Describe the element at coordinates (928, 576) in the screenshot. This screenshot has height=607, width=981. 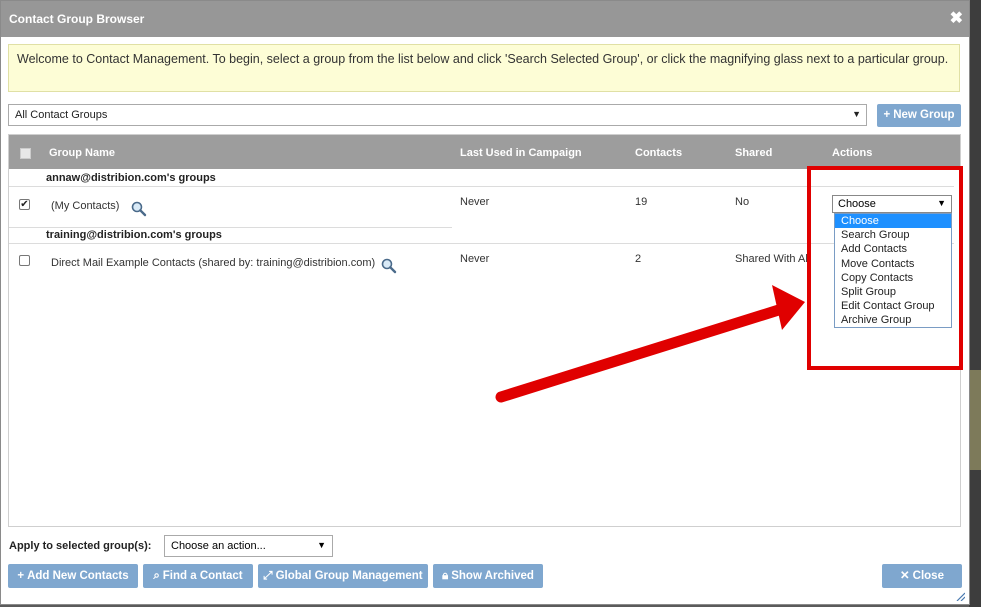
I see `close-label: Close` at that location.